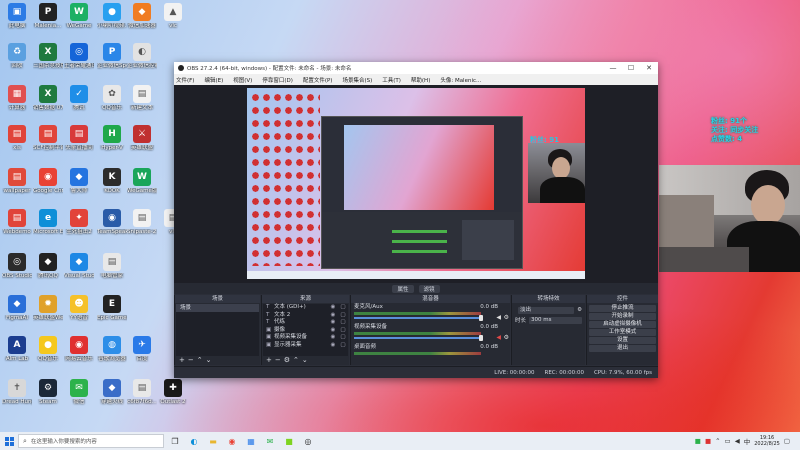  I want to click on desktop-icon: ✿ QQ音乐, so click(112, 105).